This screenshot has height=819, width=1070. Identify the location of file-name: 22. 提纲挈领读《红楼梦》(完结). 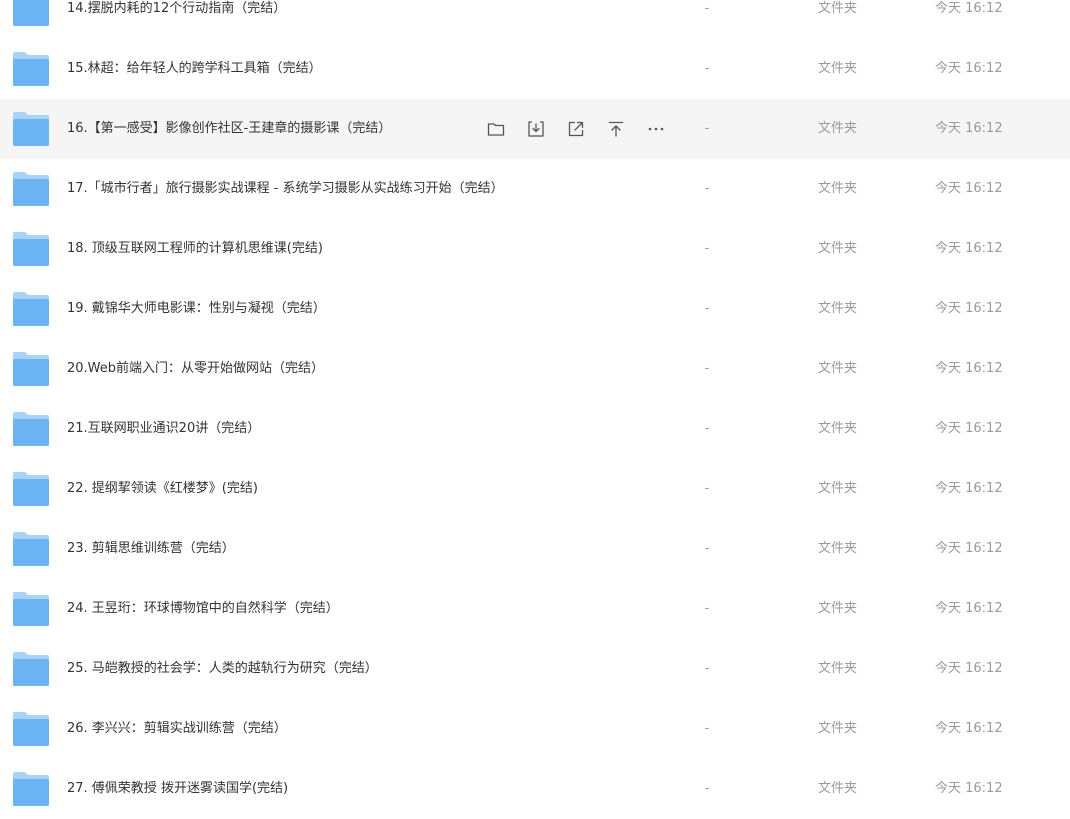
(162, 489).